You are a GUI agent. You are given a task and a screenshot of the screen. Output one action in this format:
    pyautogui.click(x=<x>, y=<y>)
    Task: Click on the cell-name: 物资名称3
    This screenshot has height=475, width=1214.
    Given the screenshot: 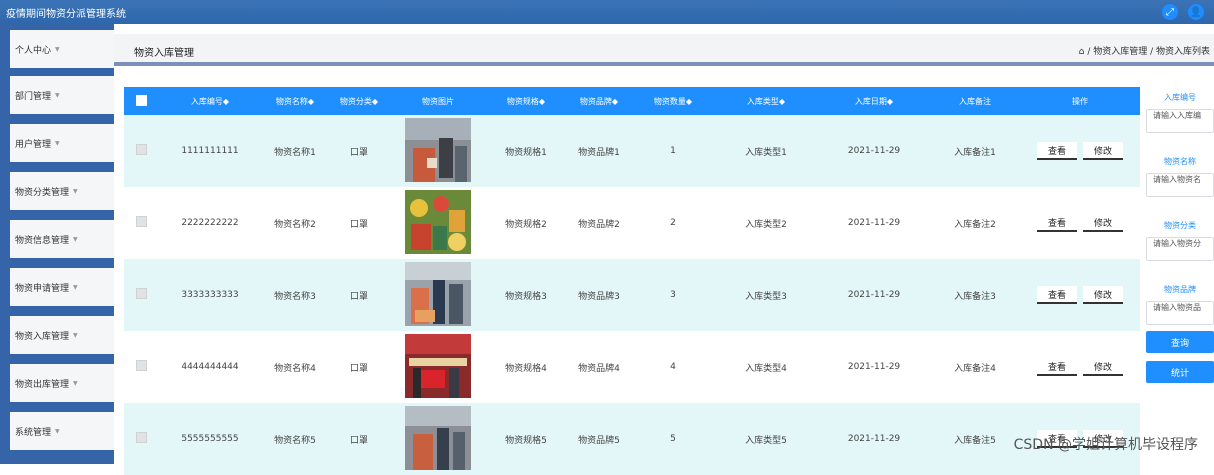 What is the action you would take?
    pyautogui.click(x=295, y=296)
    